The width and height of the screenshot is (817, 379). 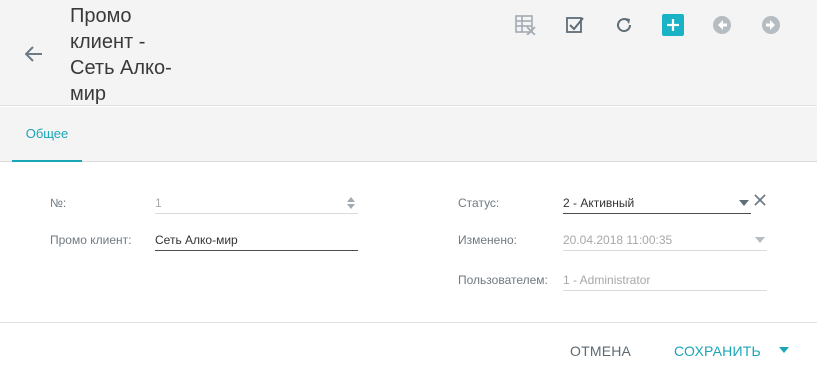 What do you see at coordinates (607, 280) in the screenshot?
I see `user-value: 1 - Administrator` at bounding box center [607, 280].